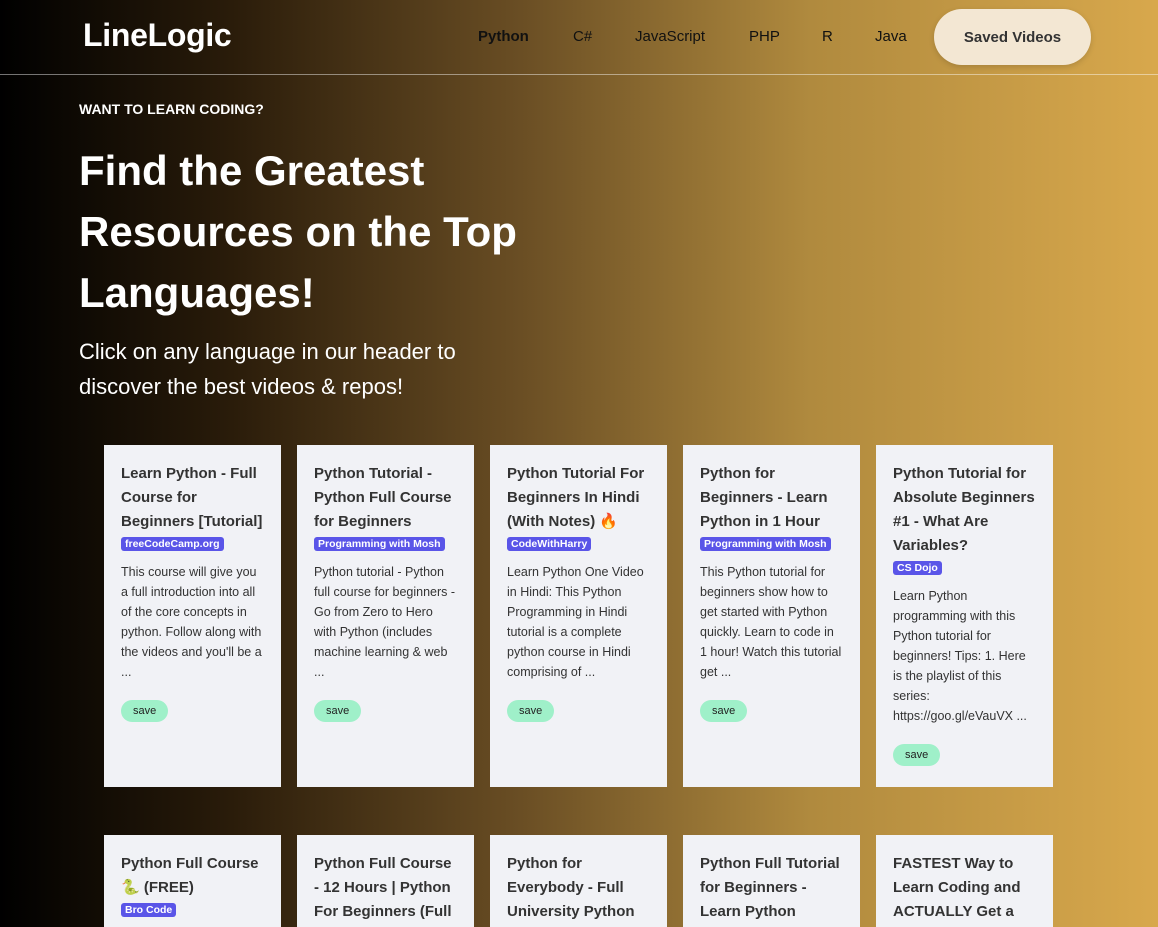 This screenshot has width=1158, height=927. Describe the element at coordinates (582, 36) in the screenshot. I see `nav-csharp: C#` at that location.